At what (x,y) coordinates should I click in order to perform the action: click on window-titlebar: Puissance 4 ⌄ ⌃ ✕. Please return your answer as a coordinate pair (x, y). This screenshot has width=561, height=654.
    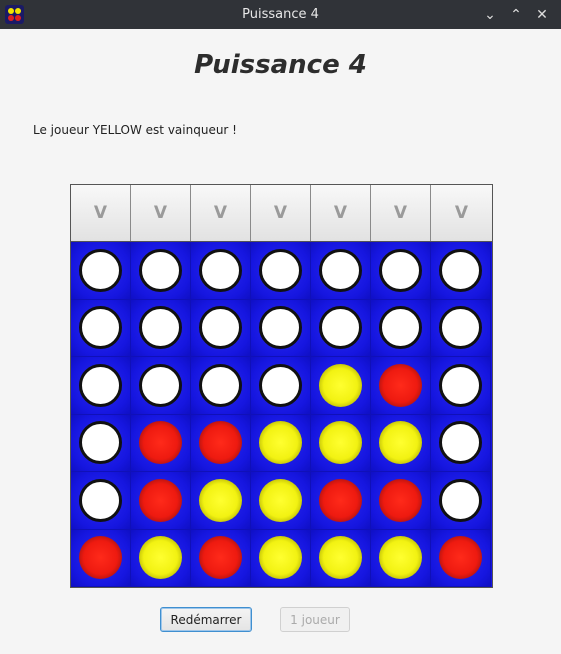
    Looking at the image, I should click on (280, 14).